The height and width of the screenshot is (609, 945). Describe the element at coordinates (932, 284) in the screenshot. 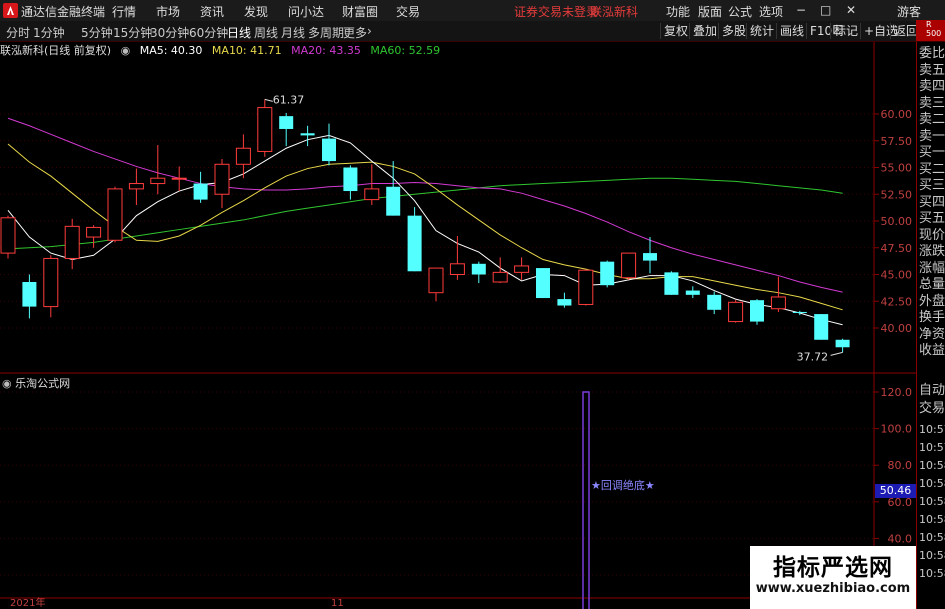

I see `quote-label: 总量` at that location.